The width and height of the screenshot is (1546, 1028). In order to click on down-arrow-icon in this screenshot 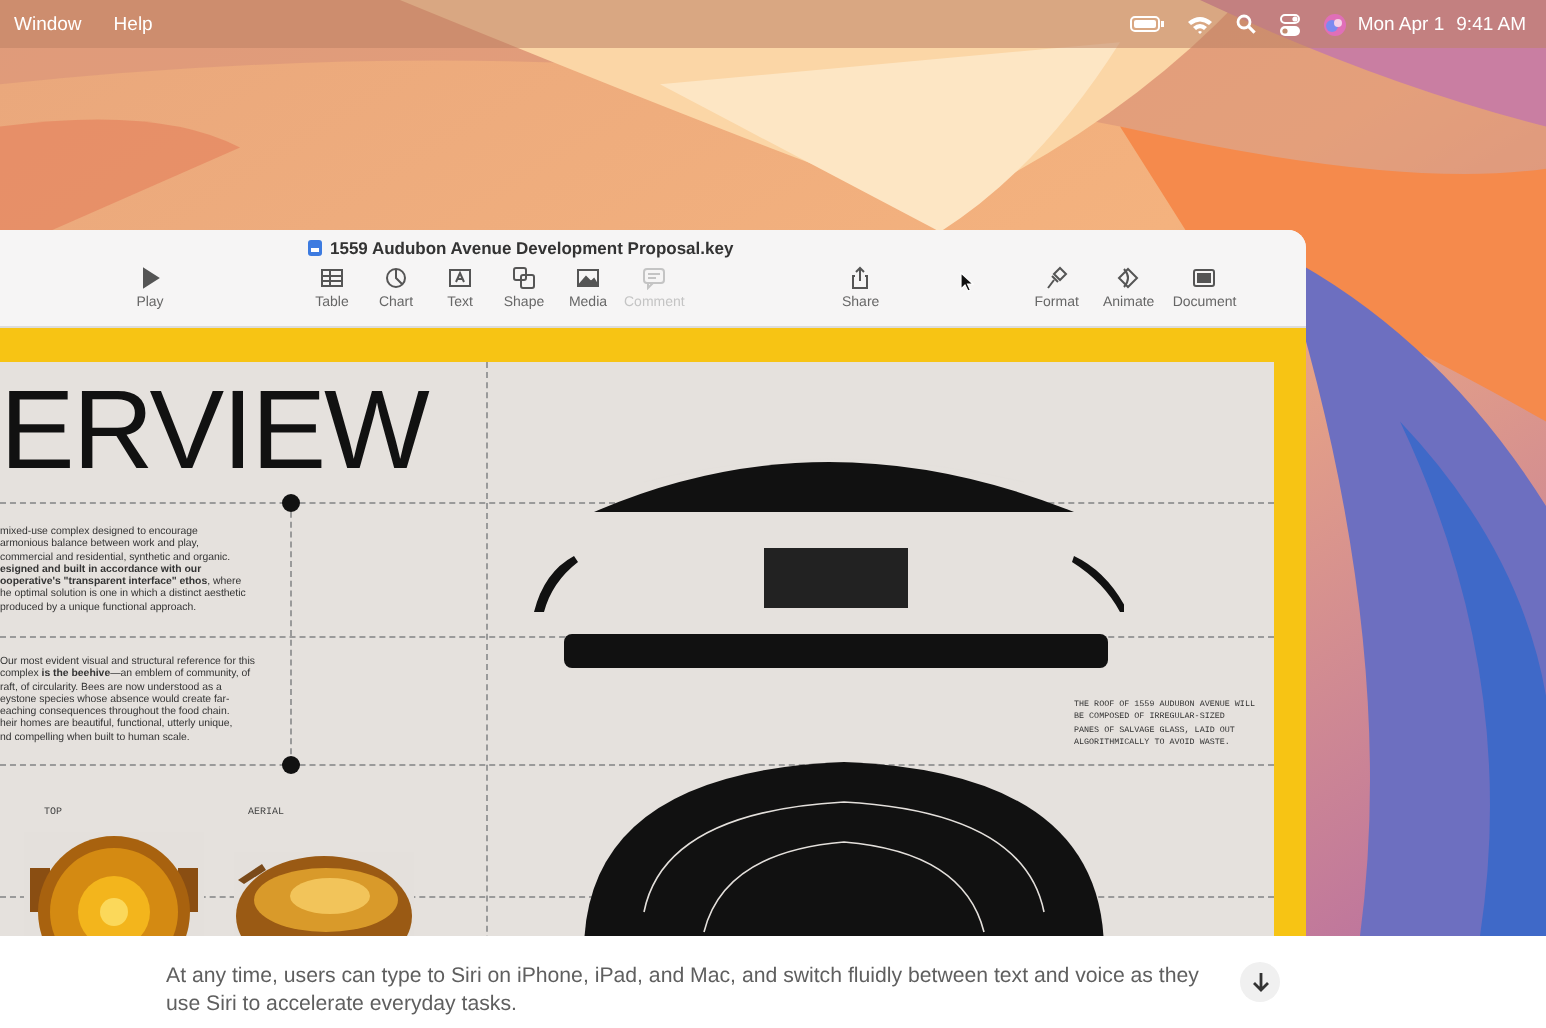, I will do `click(1260, 982)`.